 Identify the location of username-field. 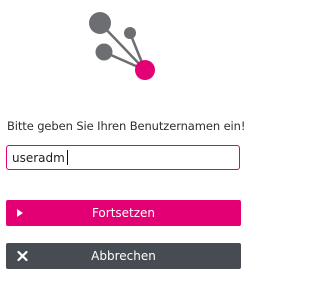
(123, 157).